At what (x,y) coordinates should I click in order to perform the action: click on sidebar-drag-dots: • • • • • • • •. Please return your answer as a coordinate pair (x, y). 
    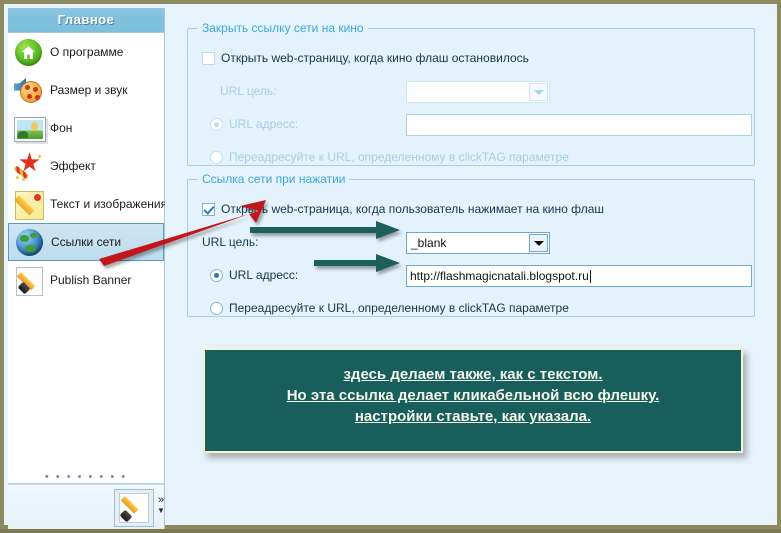
    Looking at the image, I should click on (86, 477).